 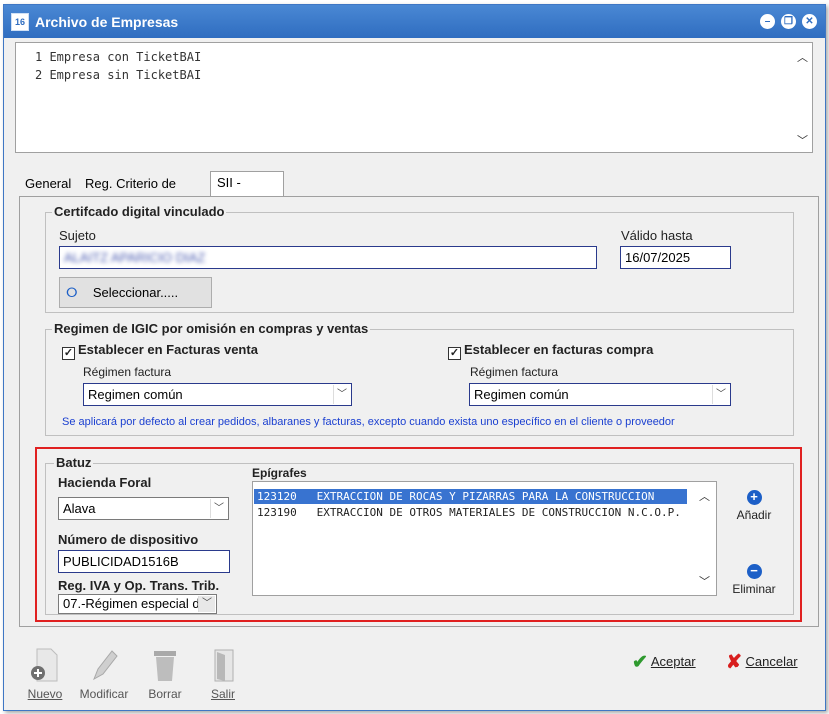 I want to click on door-exit-icon, so click(x=224, y=665).